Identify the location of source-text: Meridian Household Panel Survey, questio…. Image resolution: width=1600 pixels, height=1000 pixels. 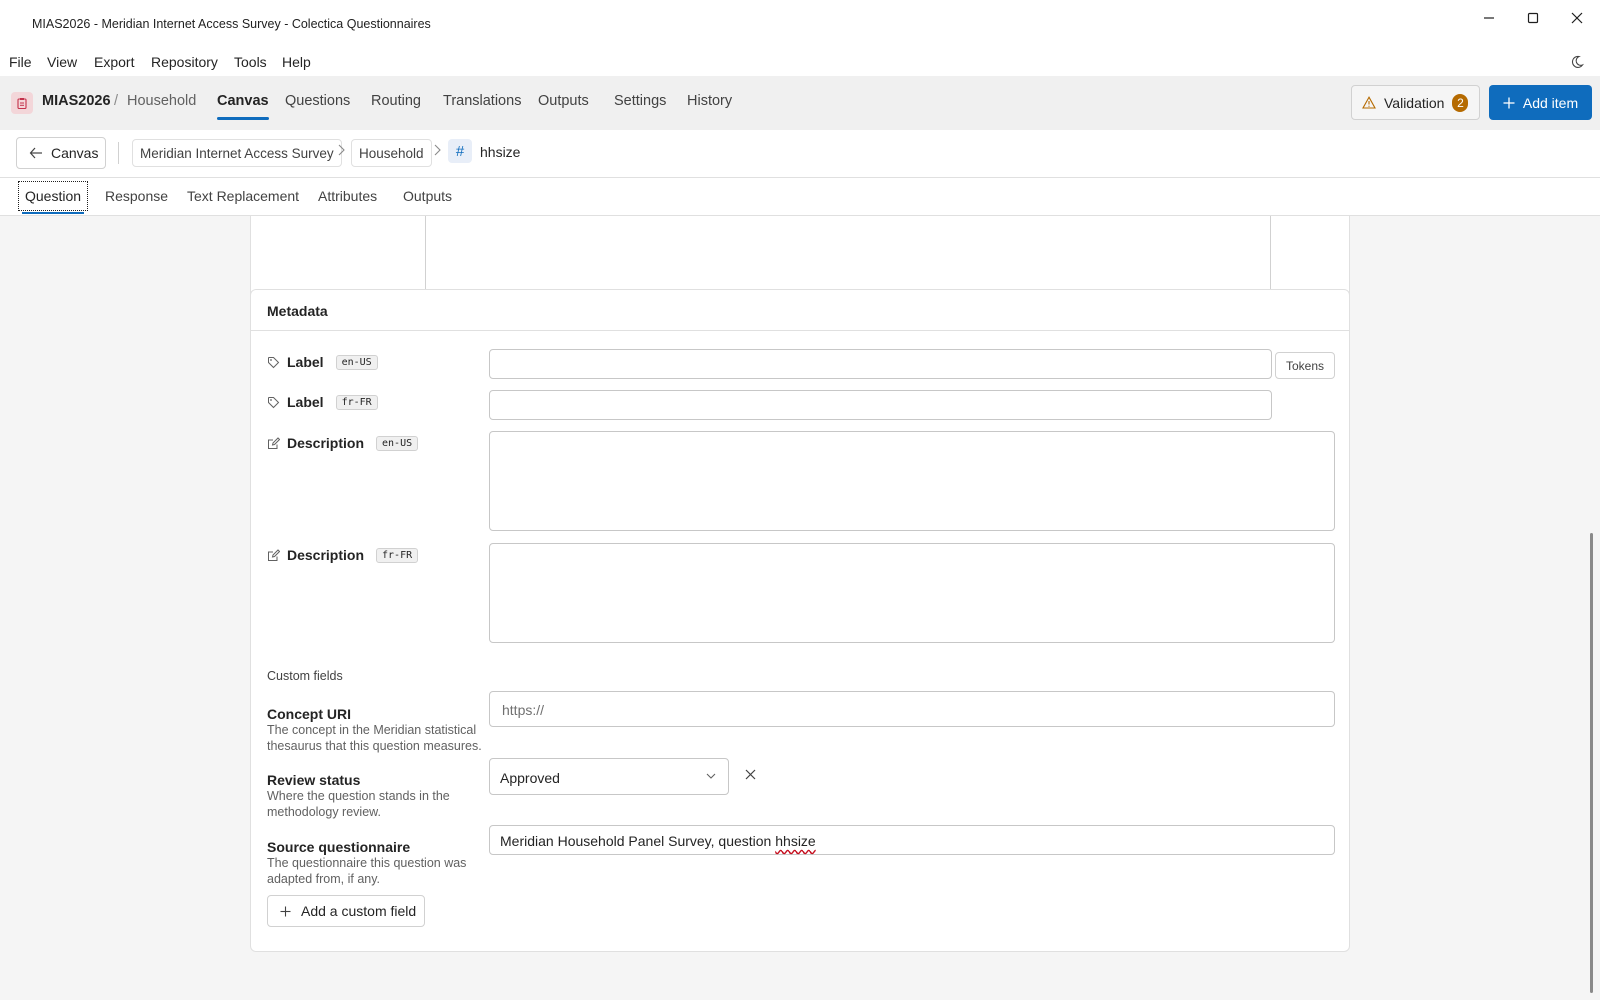
(638, 841).